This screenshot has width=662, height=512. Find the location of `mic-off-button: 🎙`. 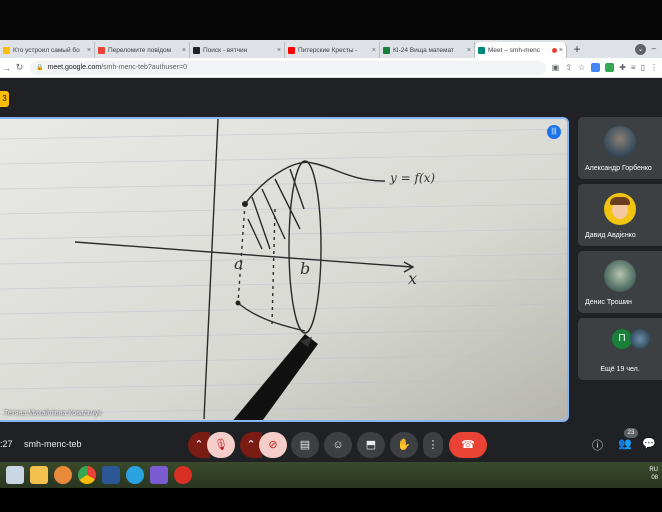

mic-off-button: 🎙 is located at coordinates (221, 445).